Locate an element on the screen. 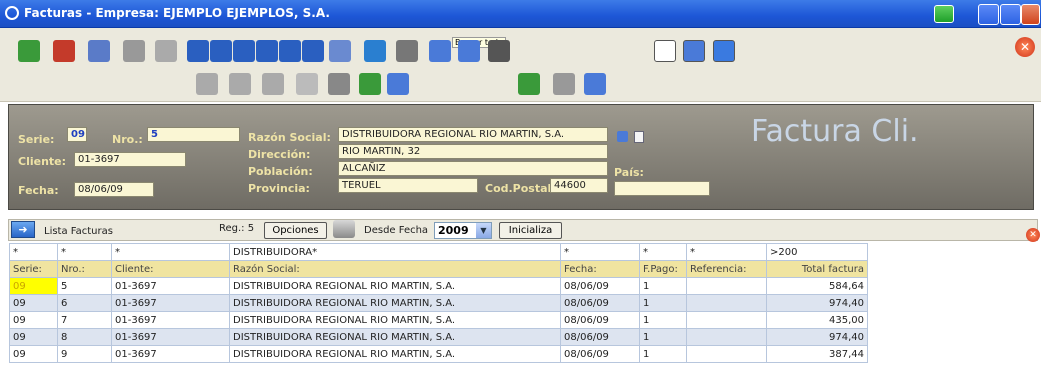 The height and width of the screenshot is (381, 1041). help-icon is located at coordinates (724, 51).